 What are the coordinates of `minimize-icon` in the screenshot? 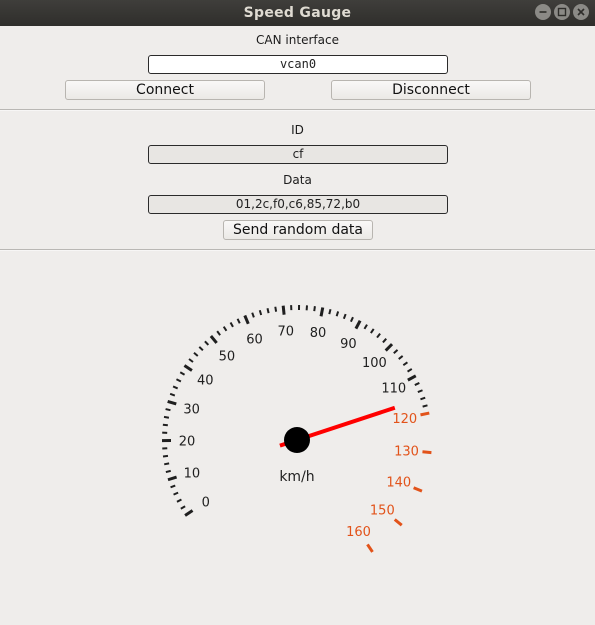 It's located at (543, 12).